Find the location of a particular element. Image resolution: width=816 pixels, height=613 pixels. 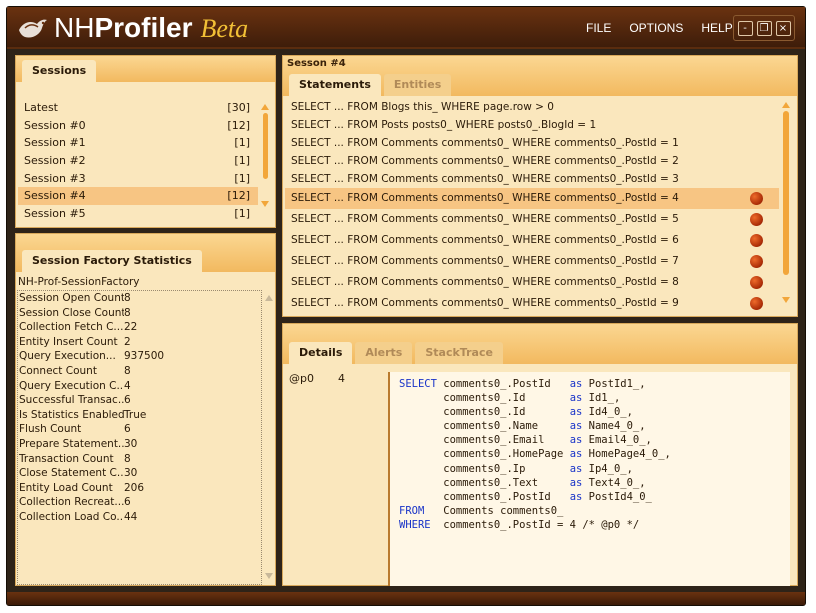

session-list-item: Session #2 [1] is located at coordinates (138, 161).